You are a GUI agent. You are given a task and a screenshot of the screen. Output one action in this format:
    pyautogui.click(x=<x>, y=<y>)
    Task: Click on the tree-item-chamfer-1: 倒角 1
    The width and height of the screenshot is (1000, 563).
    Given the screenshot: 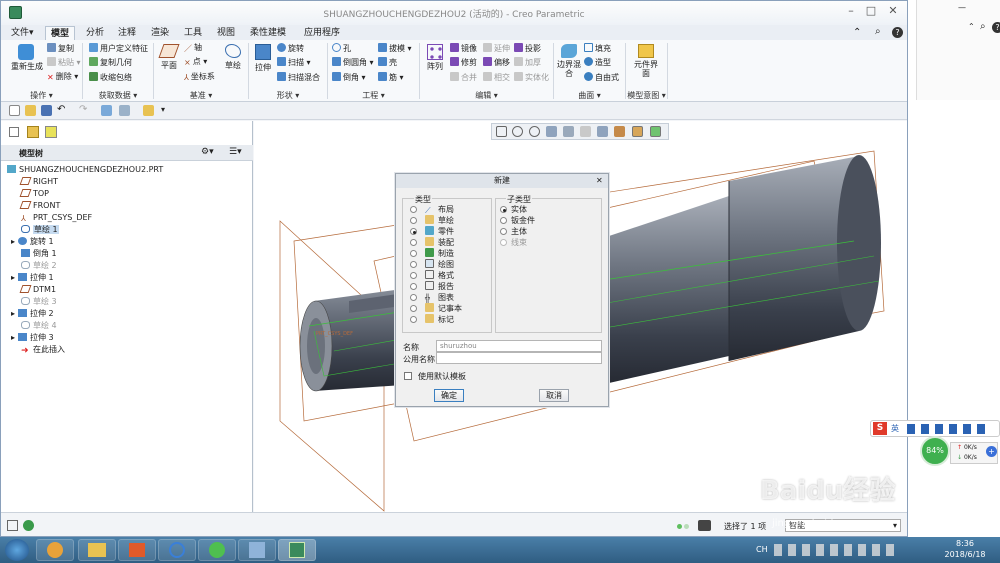 What is the action you would take?
    pyautogui.click(x=39, y=254)
    